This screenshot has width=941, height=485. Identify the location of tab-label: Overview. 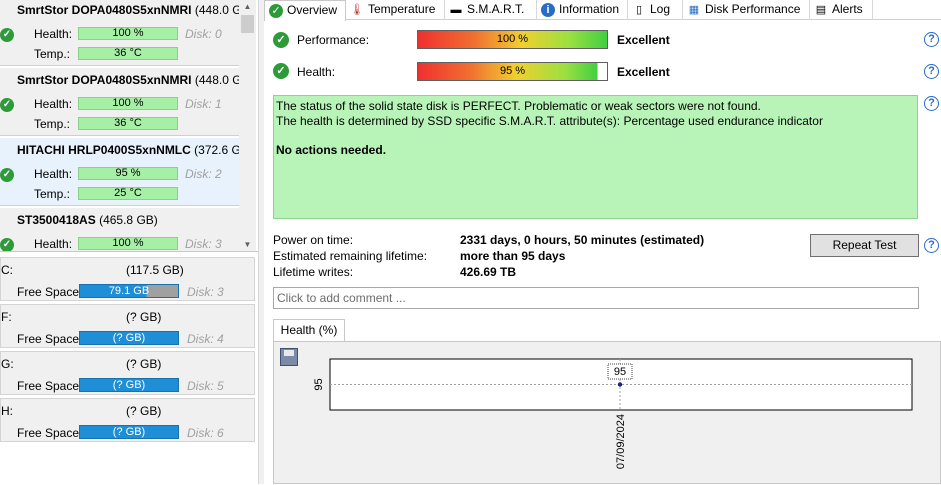
(312, 10).